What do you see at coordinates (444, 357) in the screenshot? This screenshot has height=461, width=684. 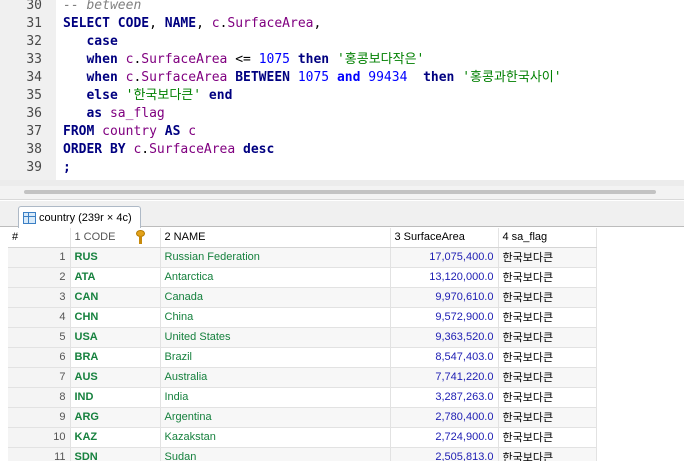 I see `surfacearea-cell: 8,547,403.0` at bounding box center [444, 357].